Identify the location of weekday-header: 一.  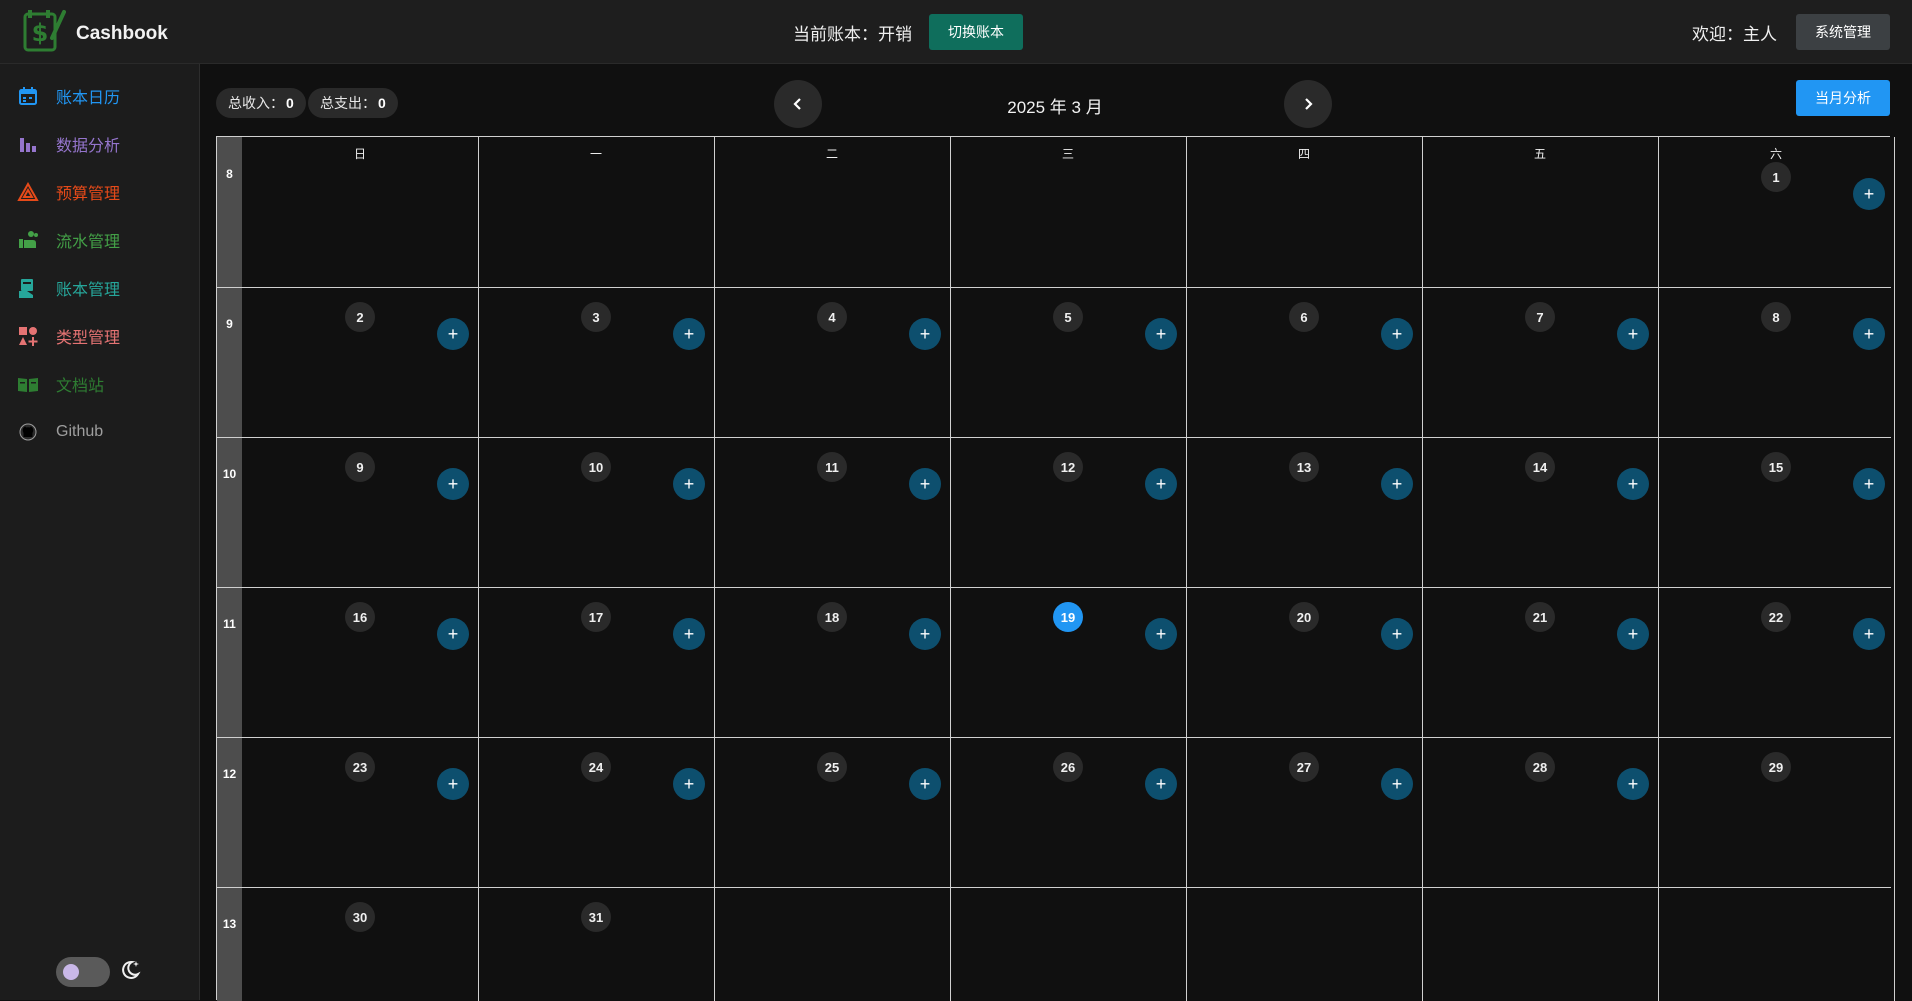
(595, 154).